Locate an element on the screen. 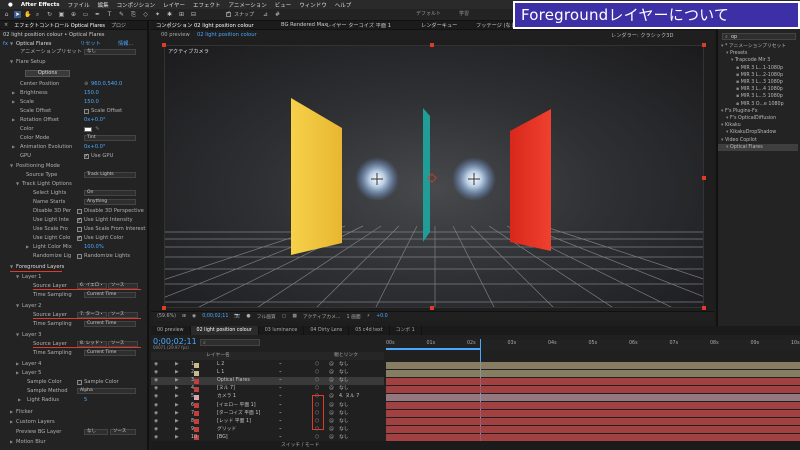 The image size is (800, 450). preset-tree-item: ▾ Optical Flares is located at coordinates (758, 147).